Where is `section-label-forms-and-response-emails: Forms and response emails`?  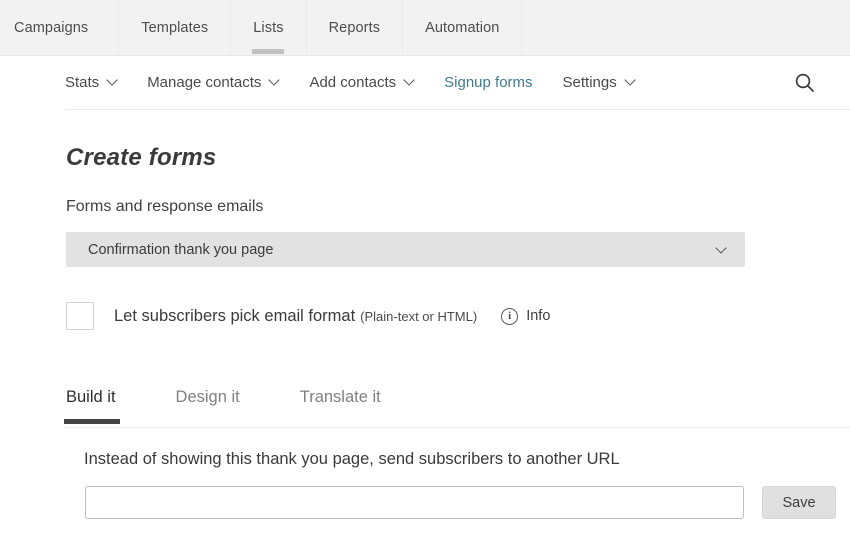 section-label-forms-and-response-emails: Forms and response emails is located at coordinates (165, 206).